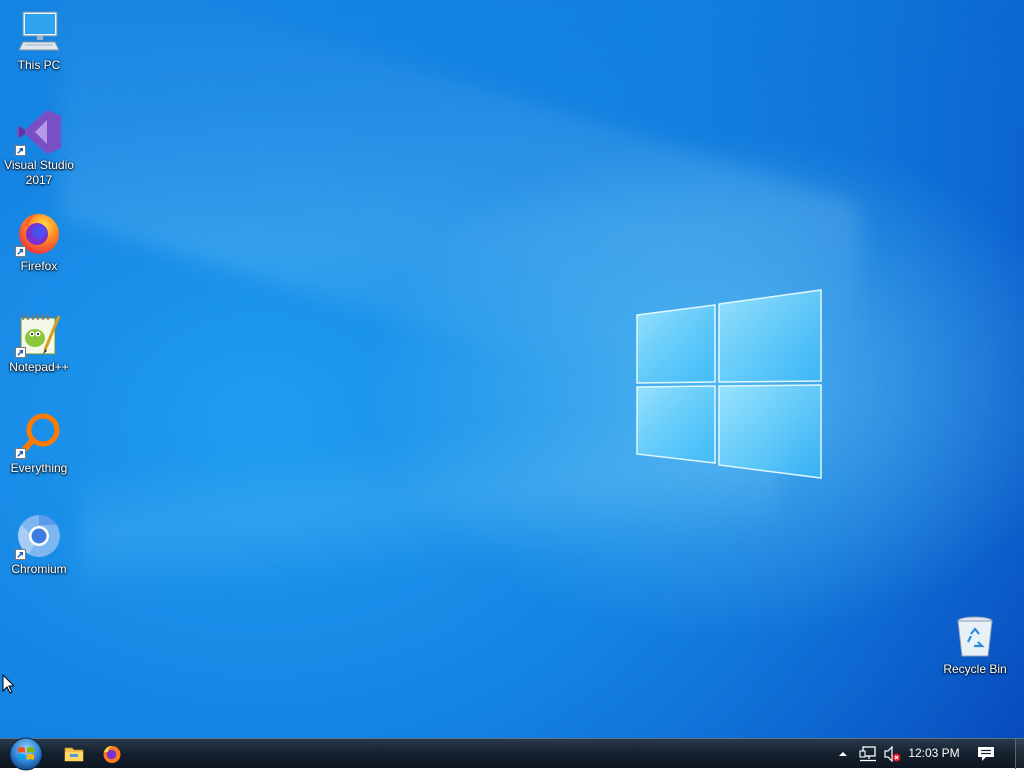  I want to click on desktop-icon-notepad-plus-plus: Notepad++, so click(39, 342).